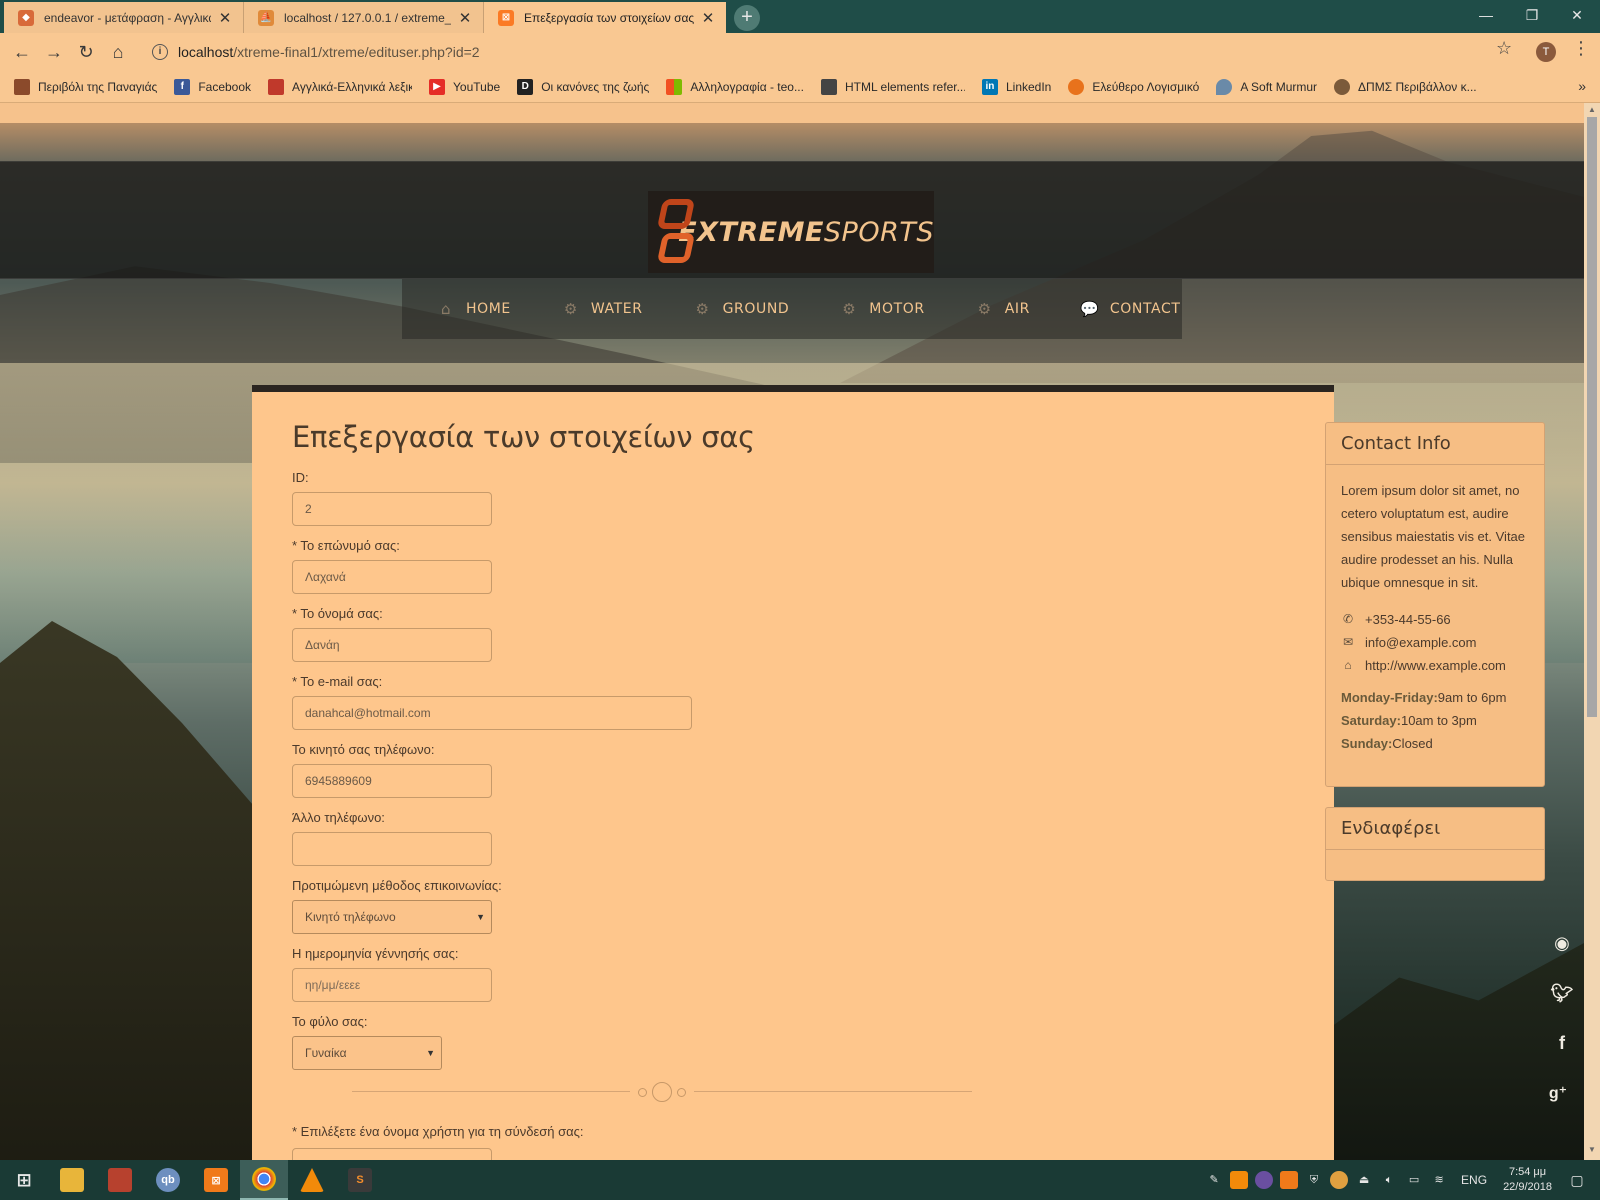 Image resolution: width=1600 pixels, height=1200 pixels. Describe the element at coordinates (338, 817) in the screenshot. I see `other-phone-label: Άλλο τηλέφωνο:` at that location.